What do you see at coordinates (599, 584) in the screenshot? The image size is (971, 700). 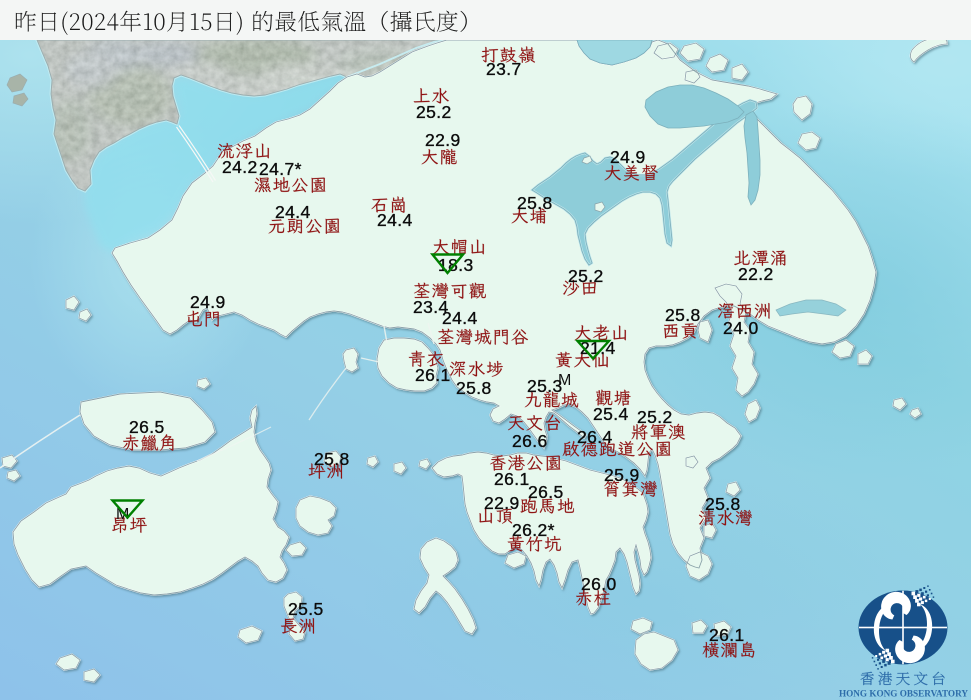 I see `svg-text: 26.0` at bounding box center [599, 584].